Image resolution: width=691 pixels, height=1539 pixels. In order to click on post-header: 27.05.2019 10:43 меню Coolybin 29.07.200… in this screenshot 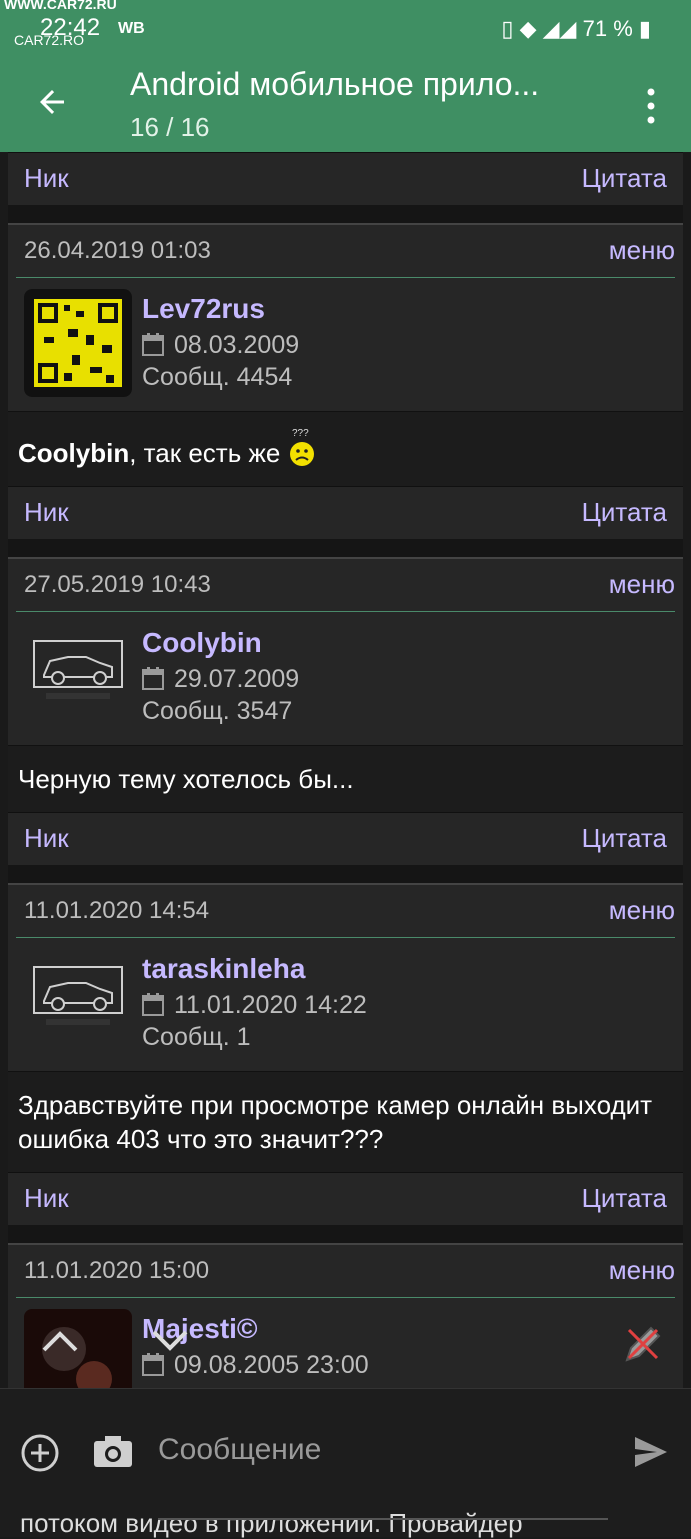, I will do `click(345, 652)`.